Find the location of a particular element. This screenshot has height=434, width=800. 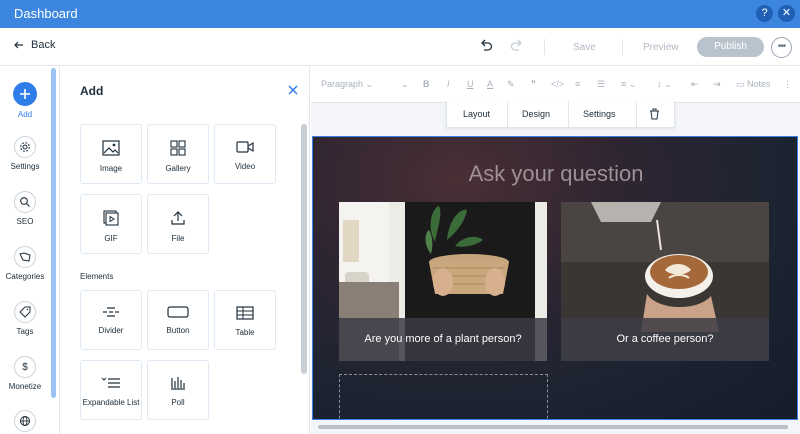

rail-item-settings: Settings is located at coordinates (25, 153).